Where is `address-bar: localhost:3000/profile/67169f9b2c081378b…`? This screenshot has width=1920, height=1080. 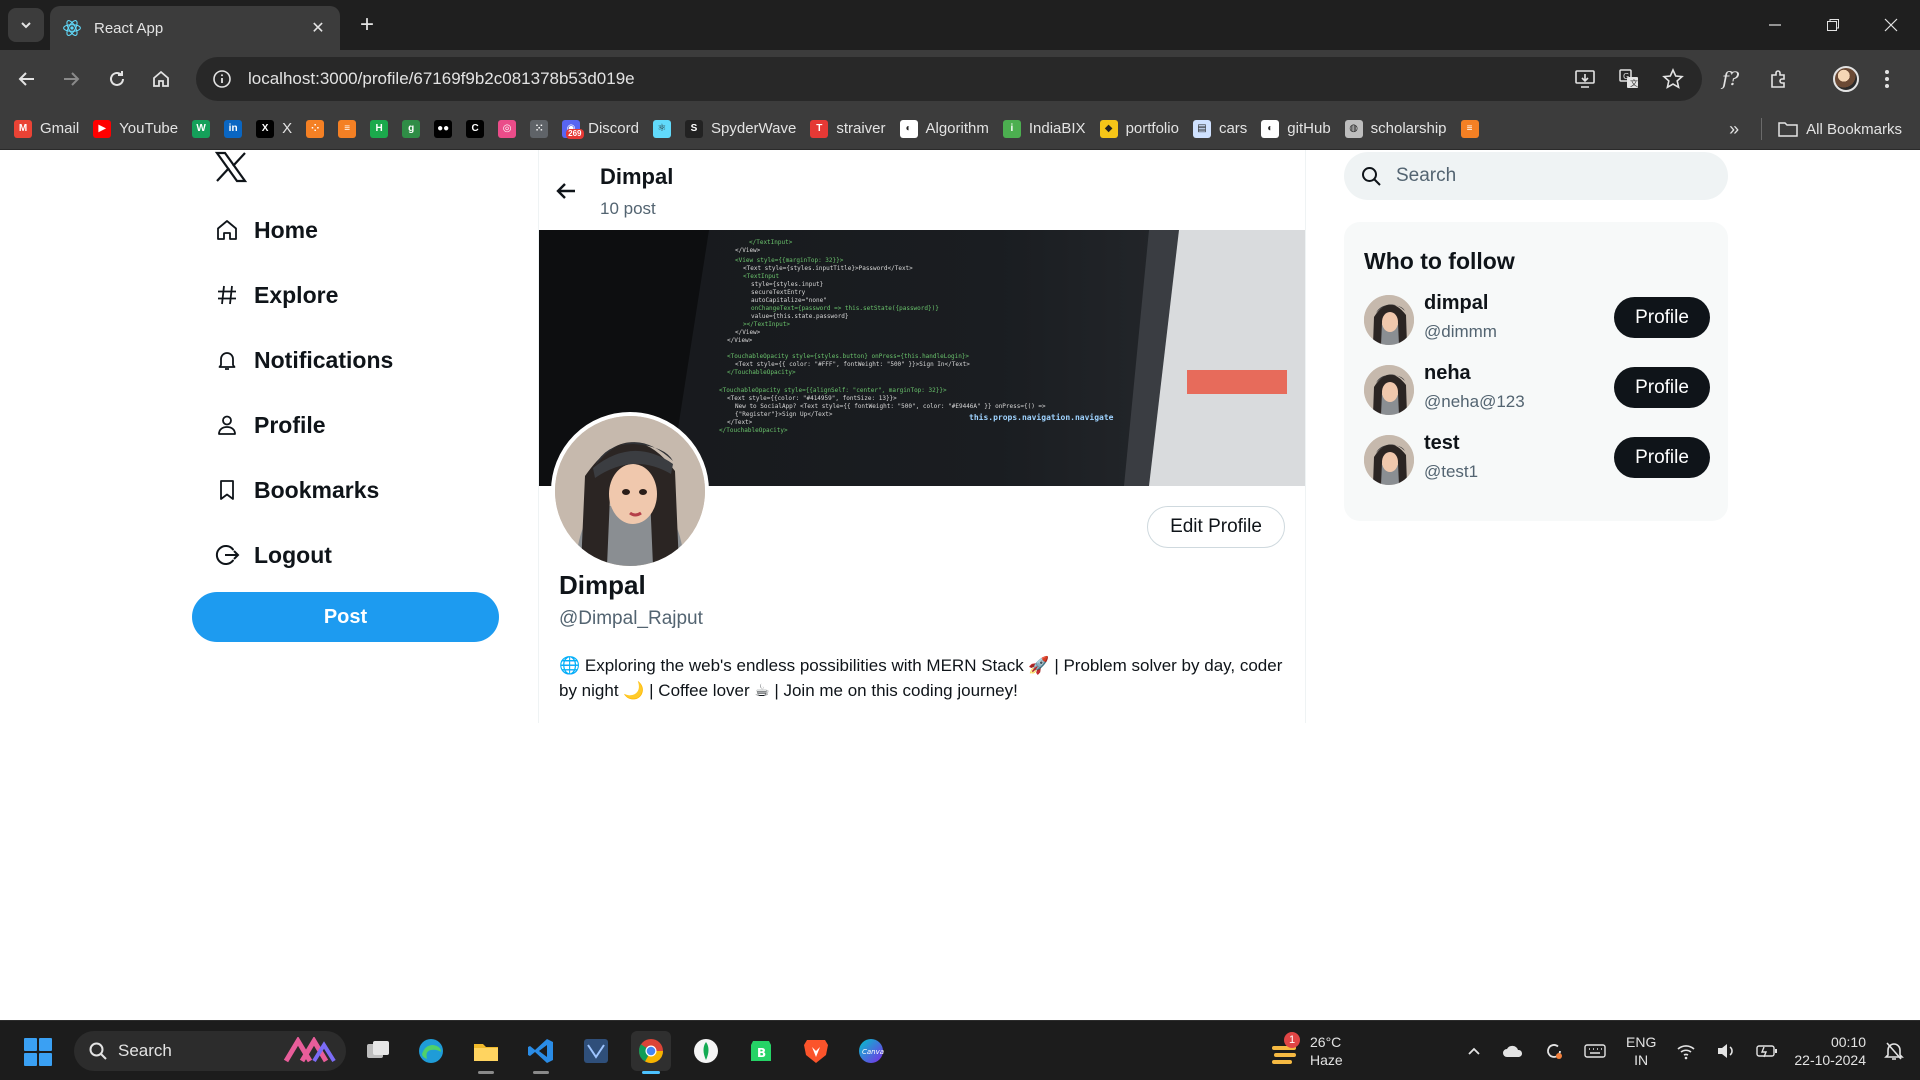
address-bar: localhost:3000/profile/67169f9b2c081378b… is located at coordinates (949, 79).